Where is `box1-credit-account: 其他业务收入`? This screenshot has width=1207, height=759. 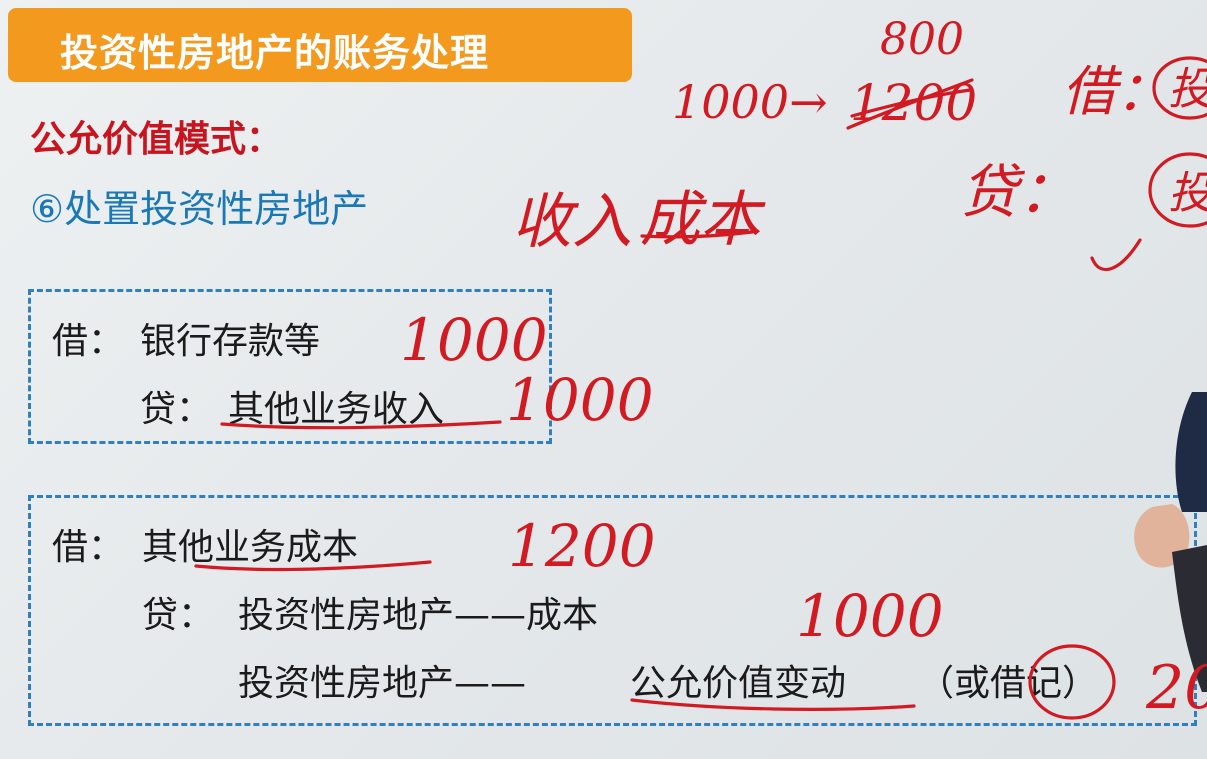 box1-credit-account: 其他业务收入 is located at coordinates (336, 409).